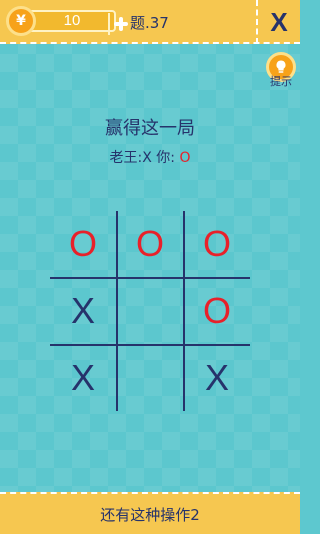  I want to click on hint-label: 提示, so click(281, 81).